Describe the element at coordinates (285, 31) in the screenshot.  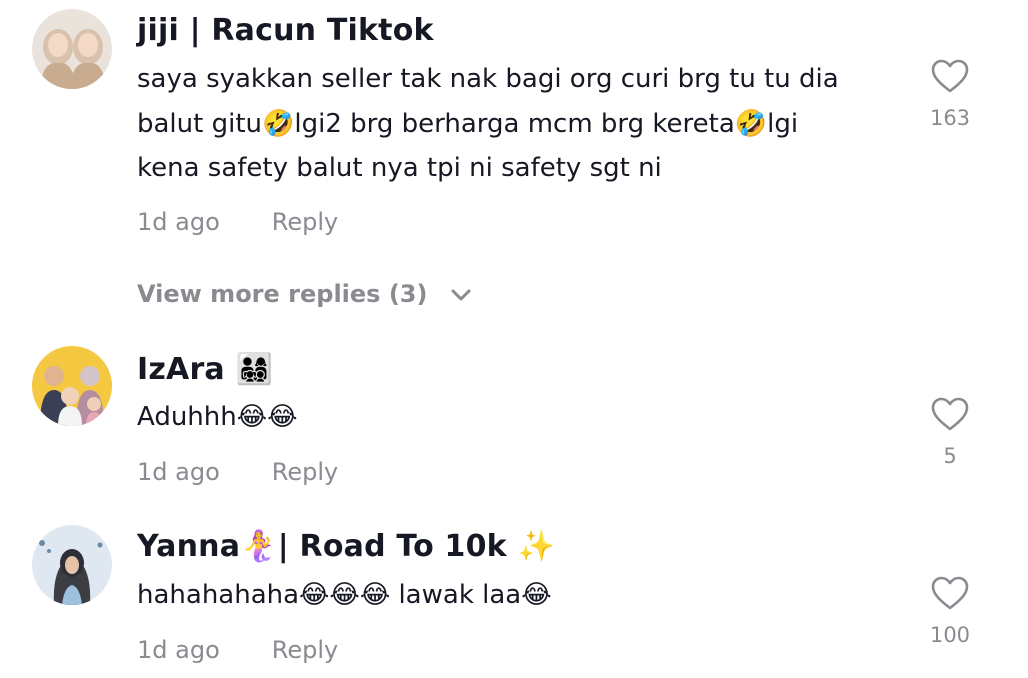
I see `comment-username: jiji | Racun Tiktok` at that location.